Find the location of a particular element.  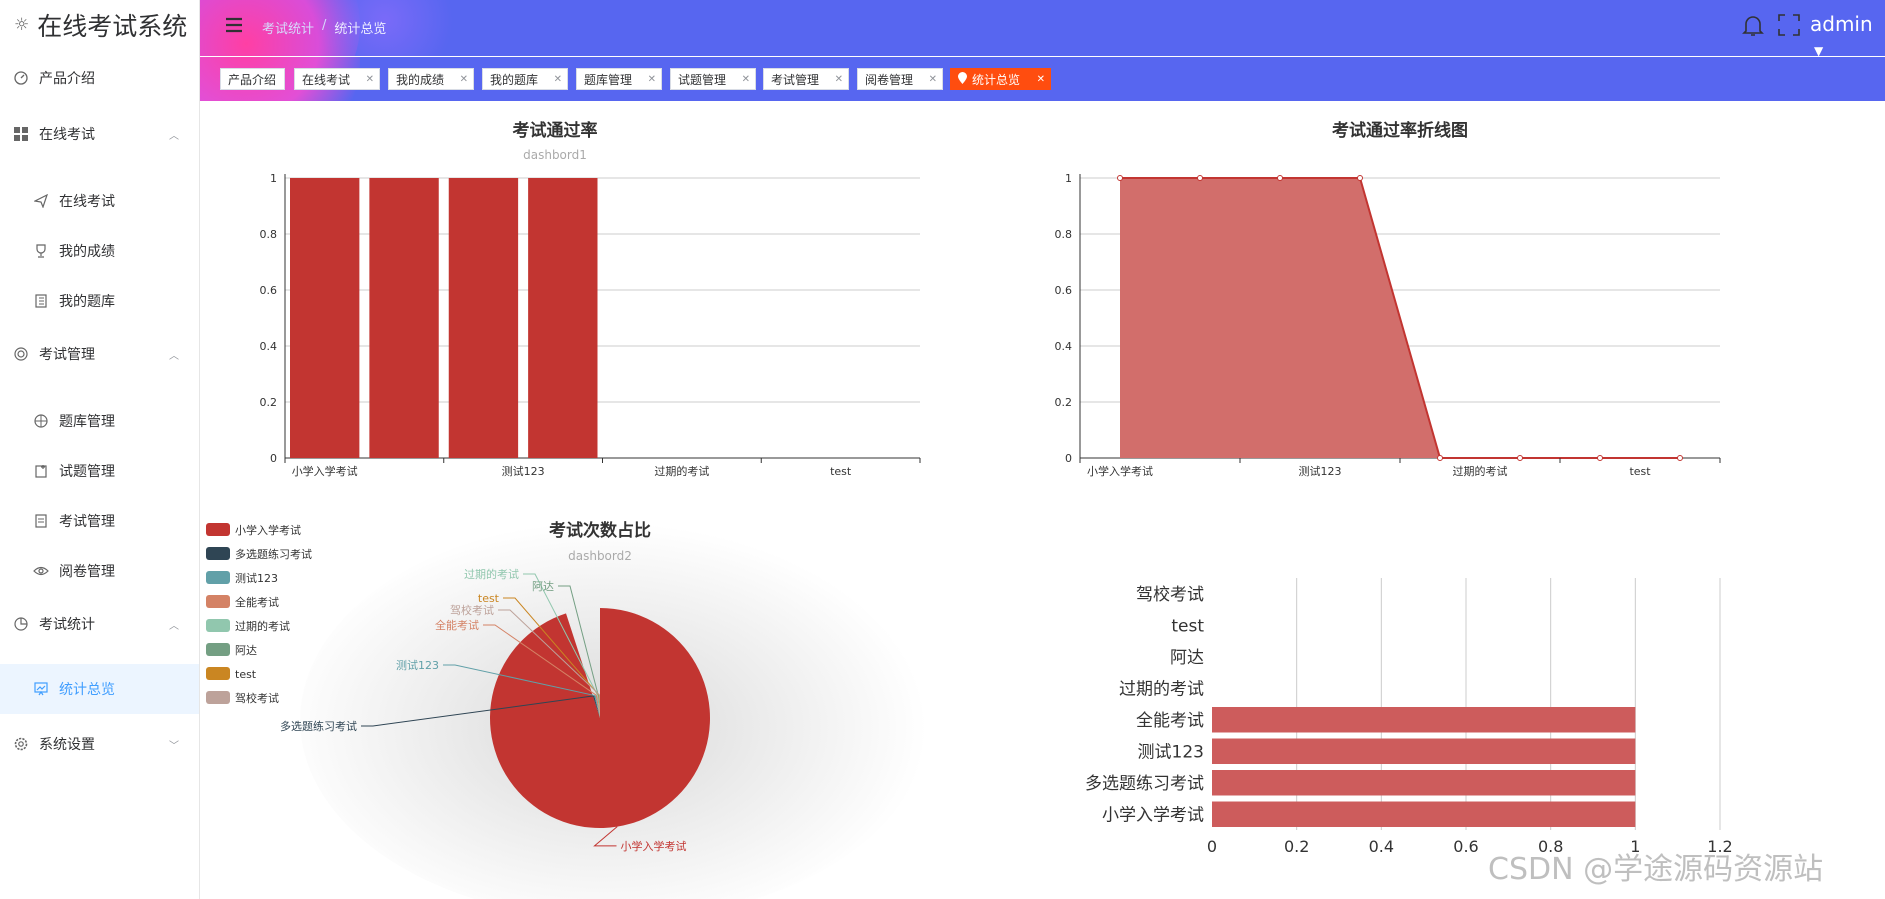

sidebar-item-exam-management: 考试管理 is located at coordinates (99, 521).